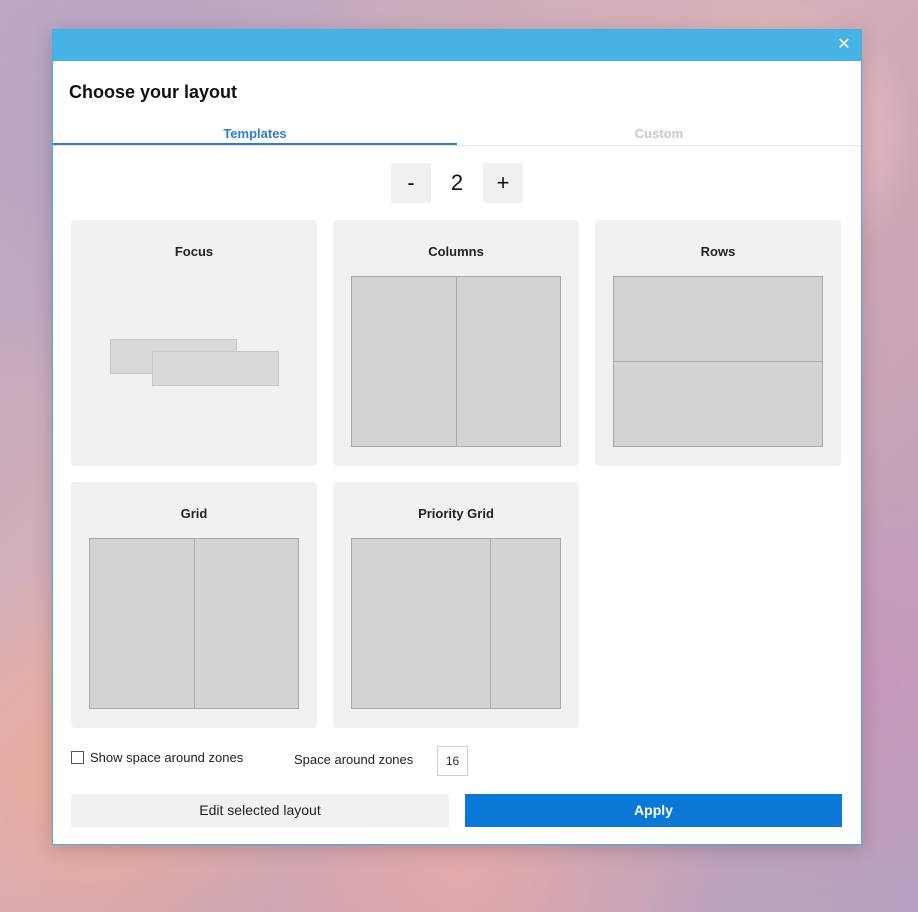 This screenshot has height=912, width=918. What do you see at coordinates (260, 810) in the screenshot?
I see `edit-selected-layout-button: Edit selected layout` at bounding box center [260, 810].